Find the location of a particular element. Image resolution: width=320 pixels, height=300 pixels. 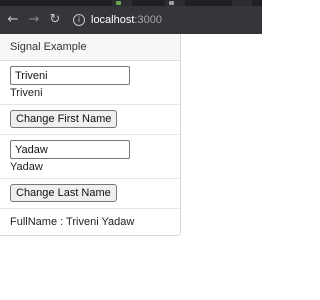

change-last-name-button: Change Last Name is located at coordinates (63, 193).